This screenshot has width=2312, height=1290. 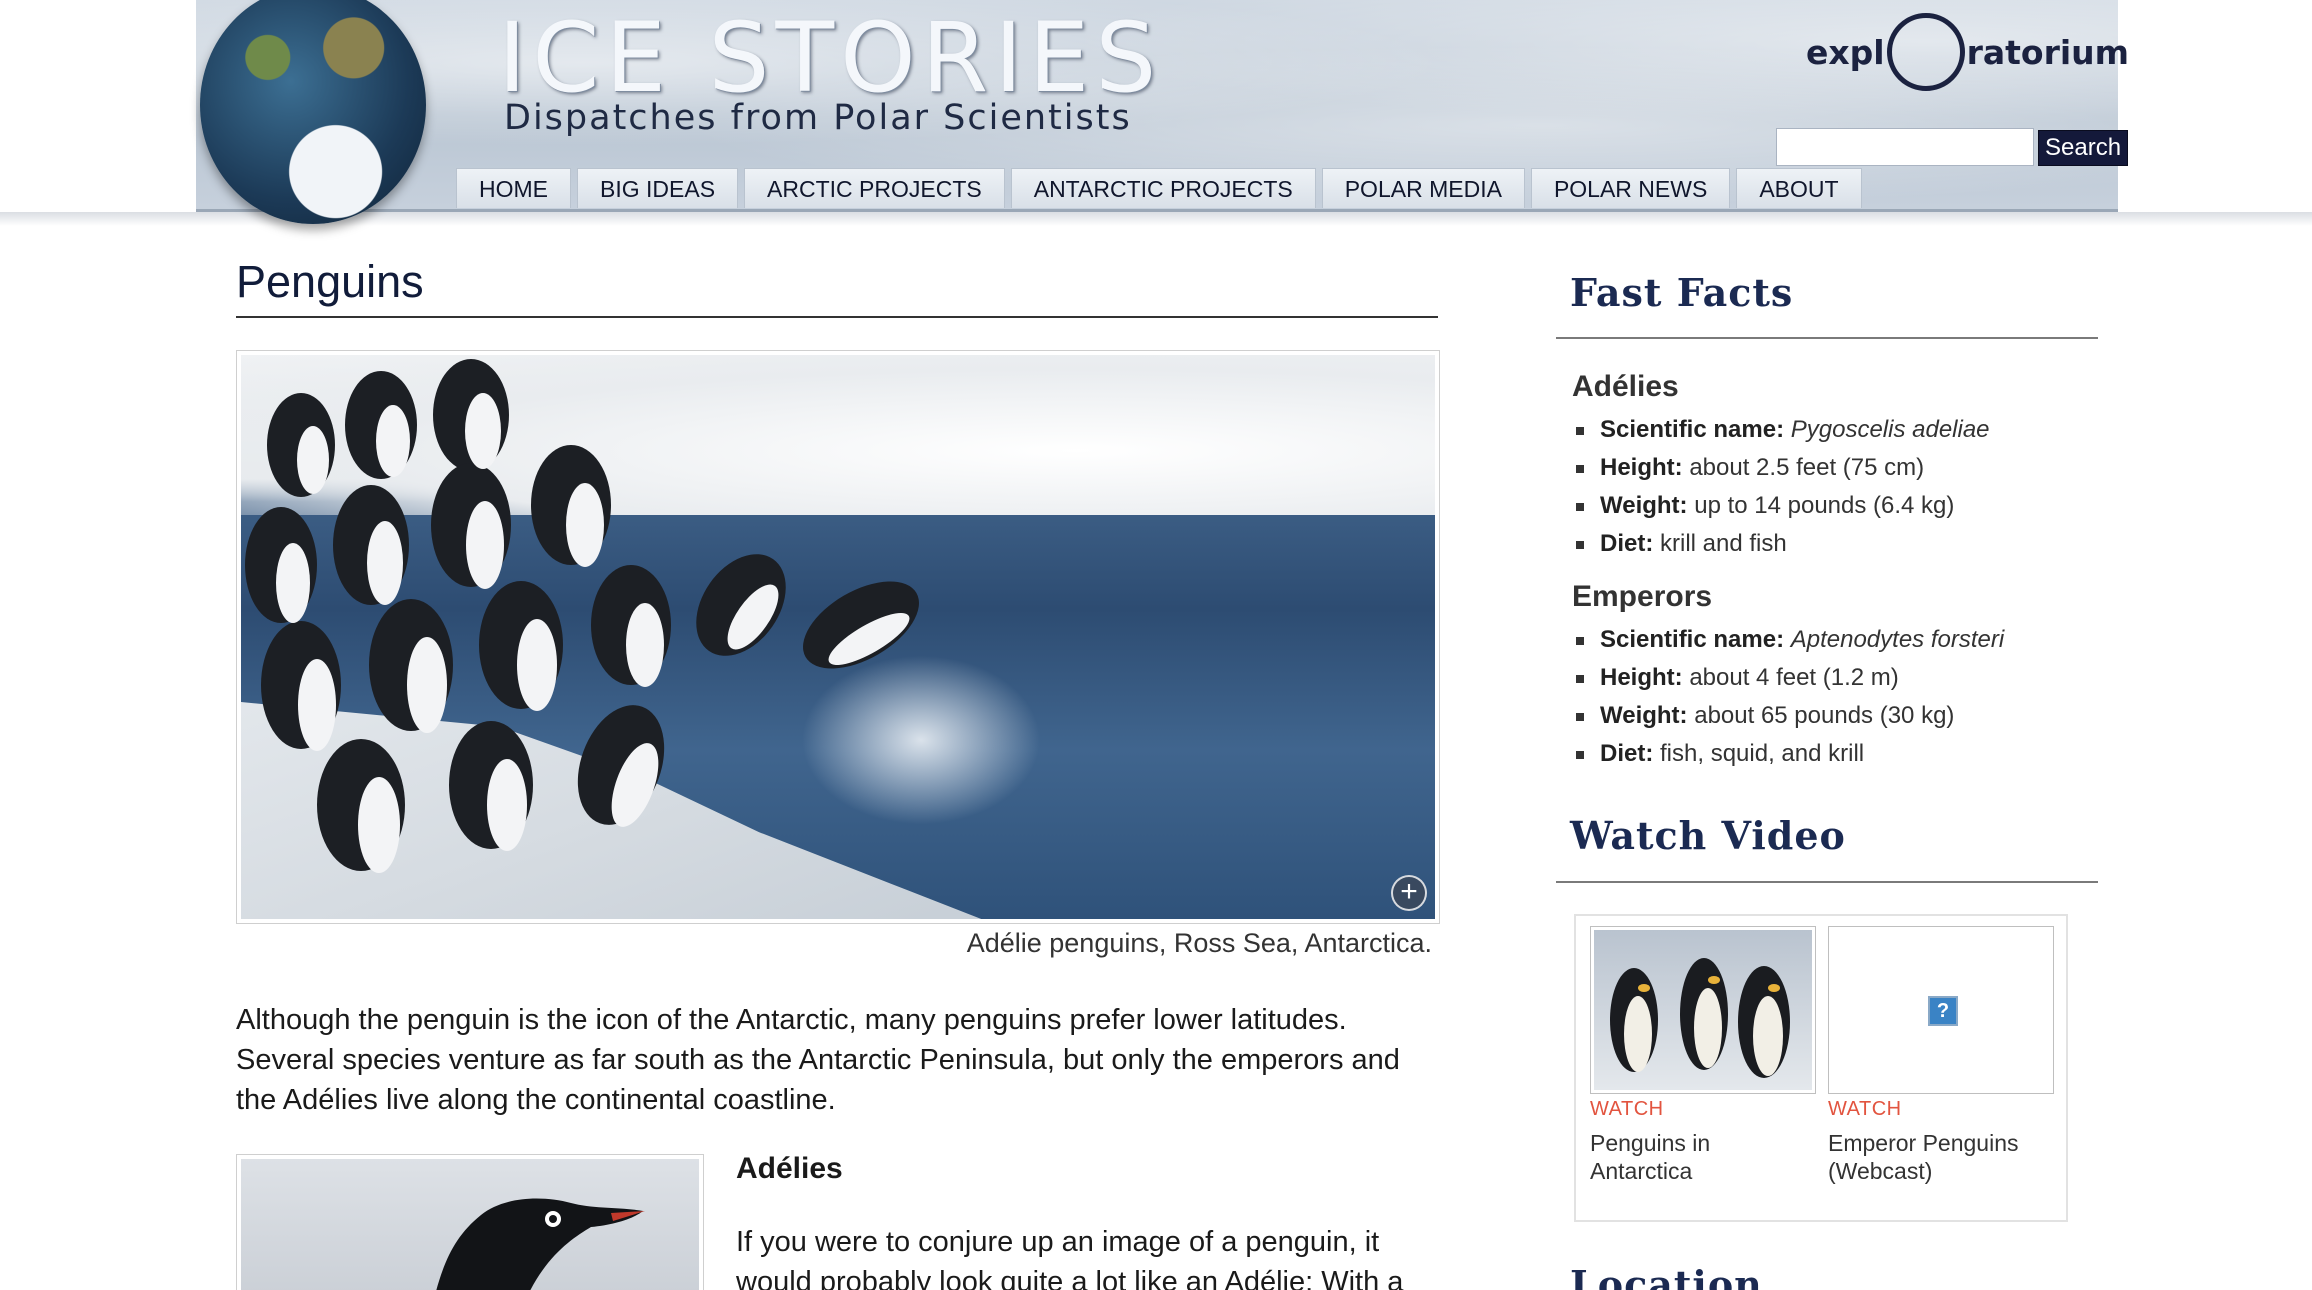 I want to click on fact-item: Diet: fish, squid, and krill, so click(x=1790, y=754).